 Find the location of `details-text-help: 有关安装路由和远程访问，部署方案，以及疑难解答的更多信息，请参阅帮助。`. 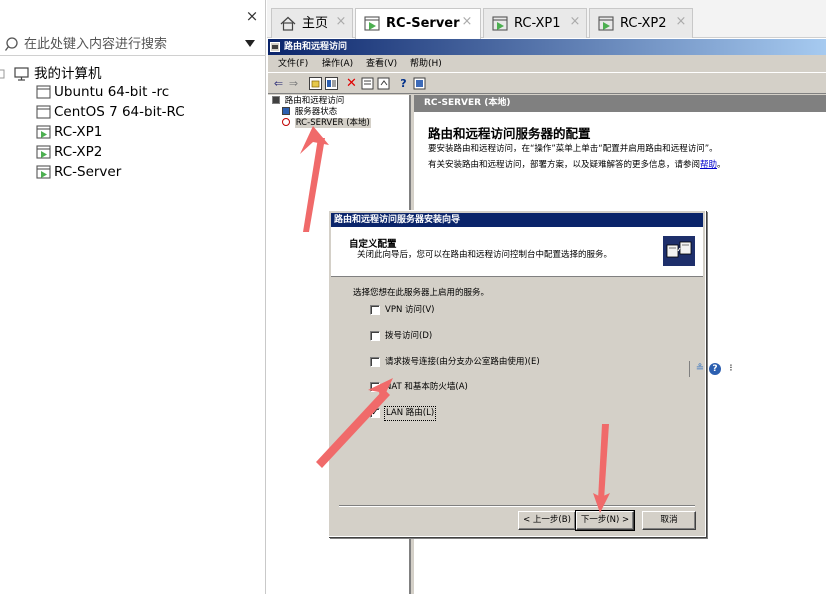

details-text-help: 有关安装路由和远程访问，部署方案，以及疑难解答的更多信息，请参阅帮助。 is located at coordinates (577, 165).